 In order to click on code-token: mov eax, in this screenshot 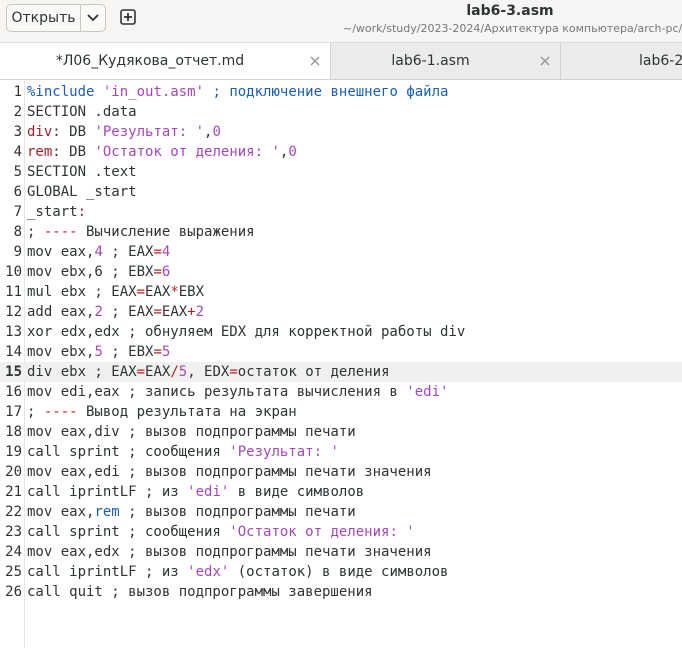, I will do `click(61, 512)`.